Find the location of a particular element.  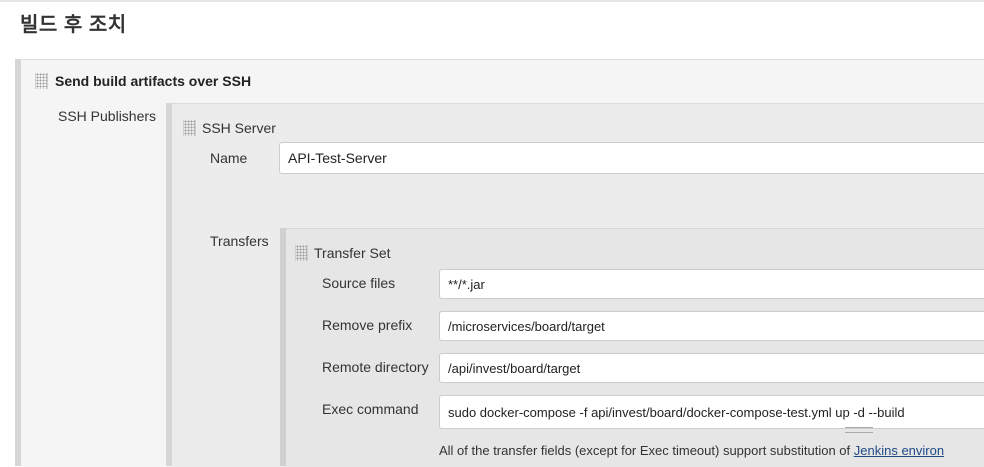

top-divider is located at coordinates (492, 1).